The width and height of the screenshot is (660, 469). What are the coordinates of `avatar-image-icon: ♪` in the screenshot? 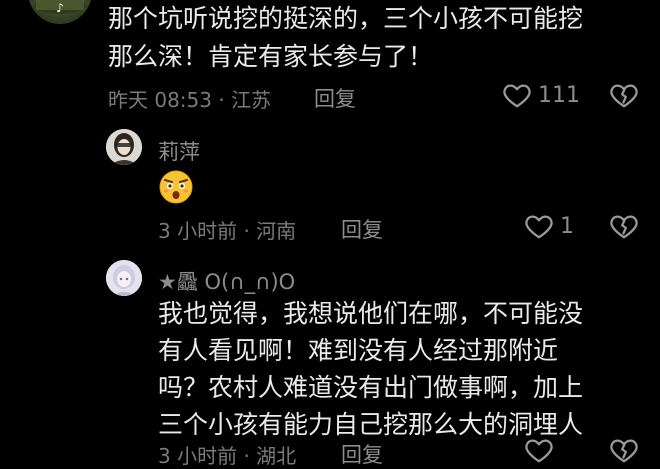 It's located at (60, 7).